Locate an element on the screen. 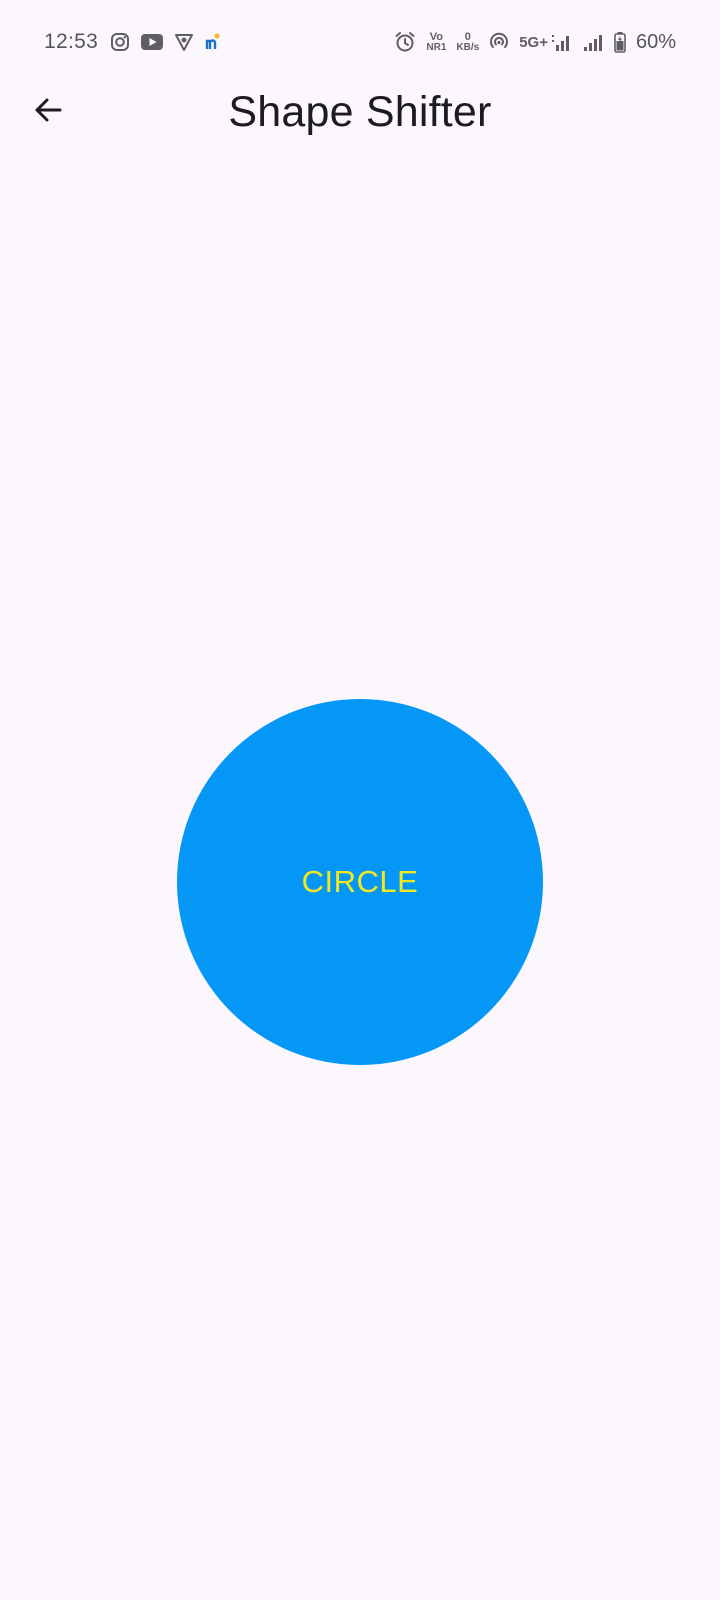  mi-app-icon is located at coordinates (213, 42).